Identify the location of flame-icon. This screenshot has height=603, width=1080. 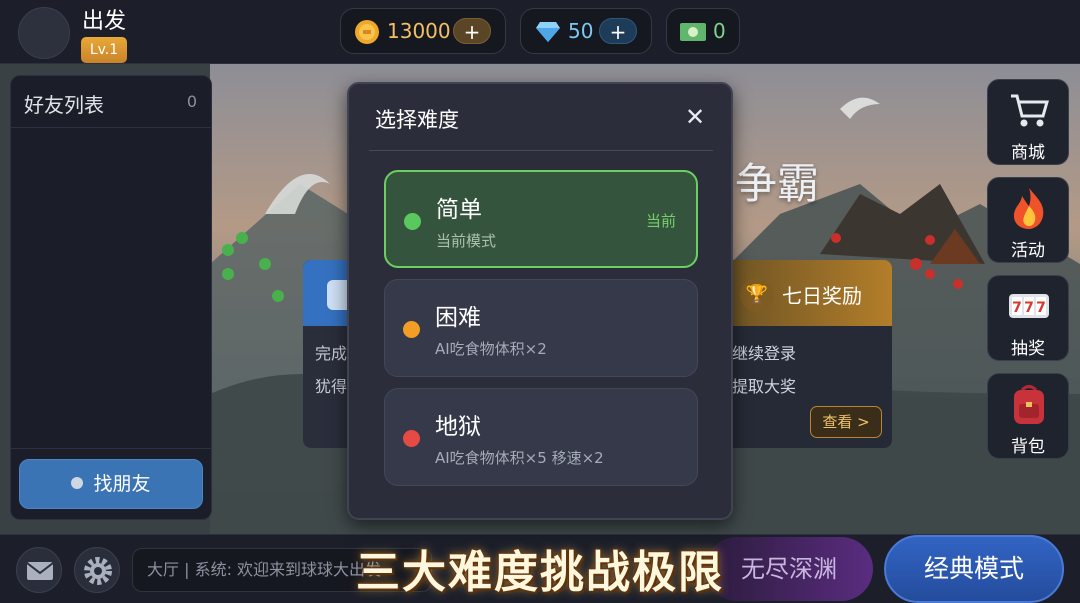
(1028, 208).